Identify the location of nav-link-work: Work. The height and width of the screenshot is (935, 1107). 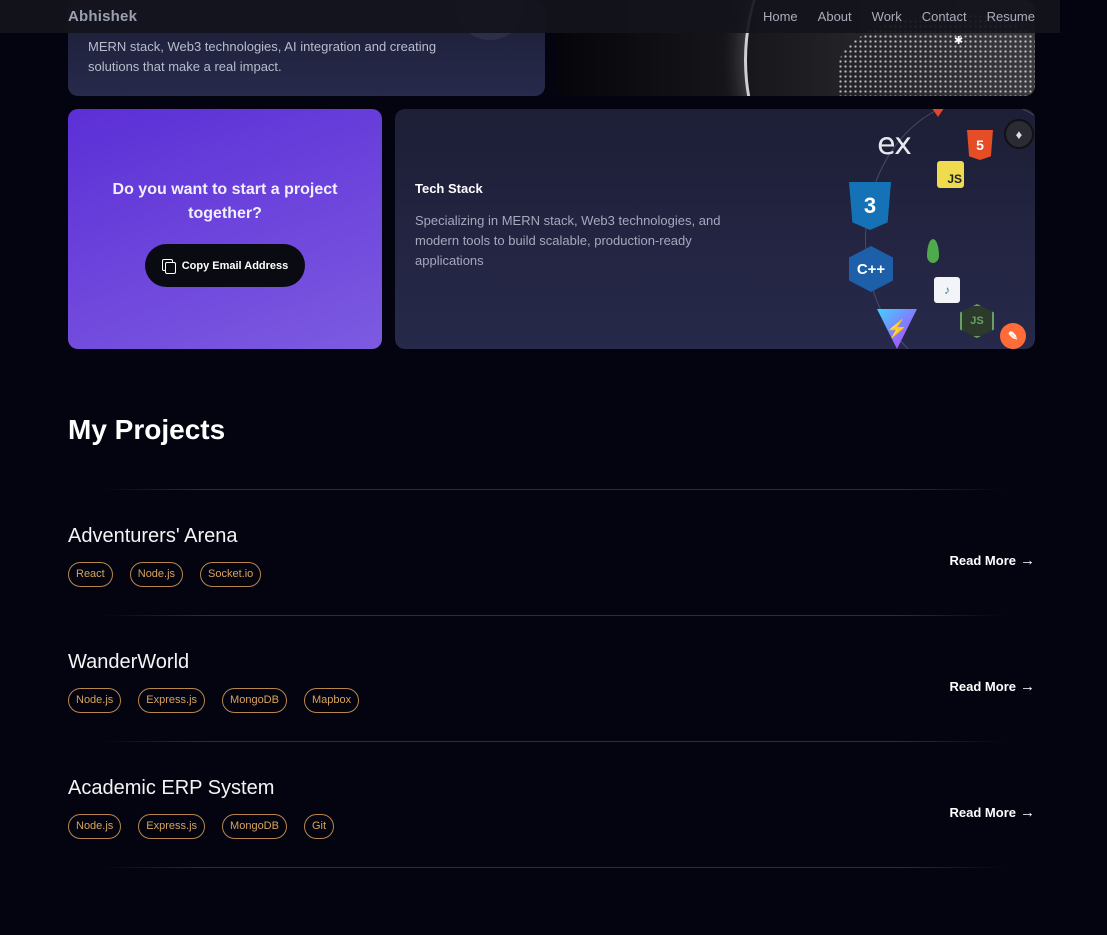
(887, 16).